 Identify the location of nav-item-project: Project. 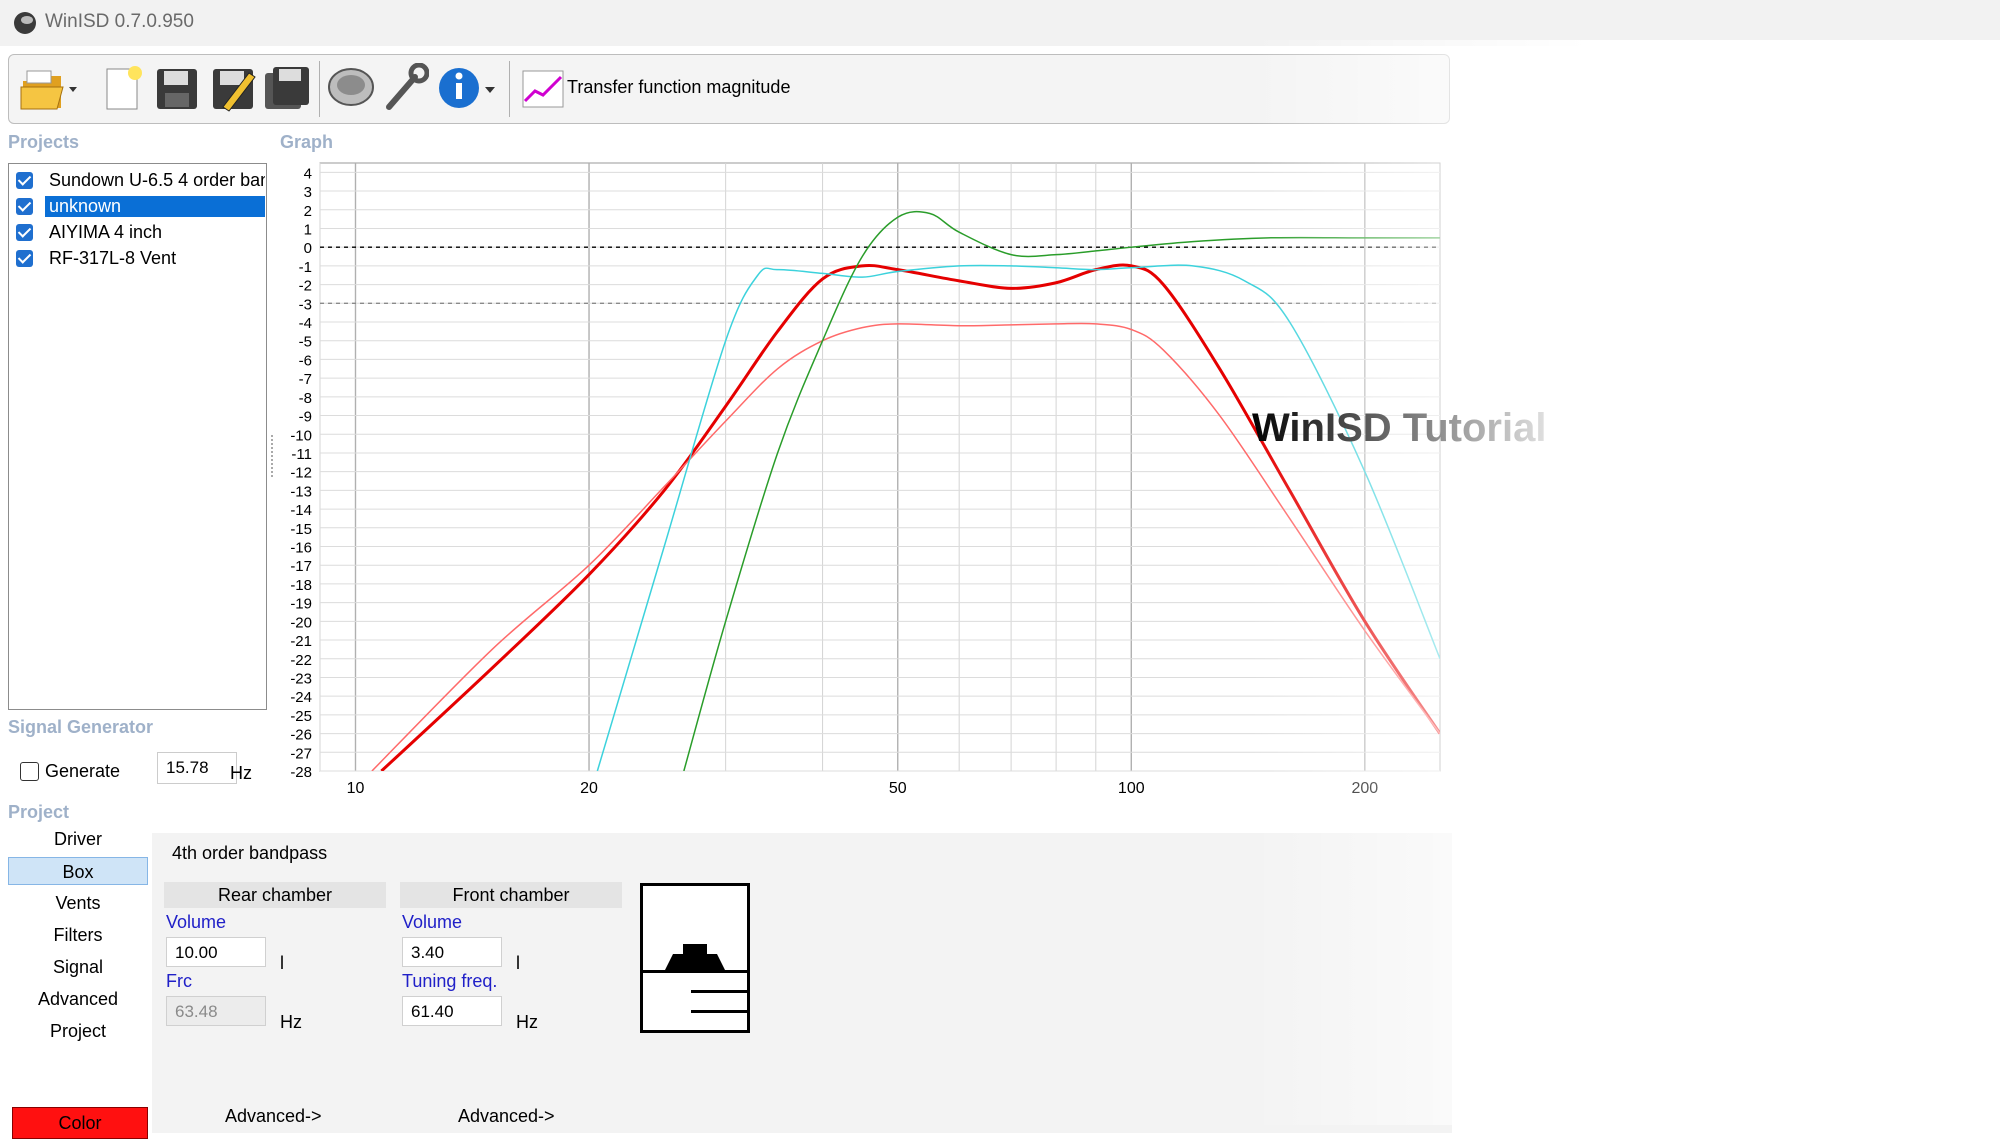
(78, 1031).